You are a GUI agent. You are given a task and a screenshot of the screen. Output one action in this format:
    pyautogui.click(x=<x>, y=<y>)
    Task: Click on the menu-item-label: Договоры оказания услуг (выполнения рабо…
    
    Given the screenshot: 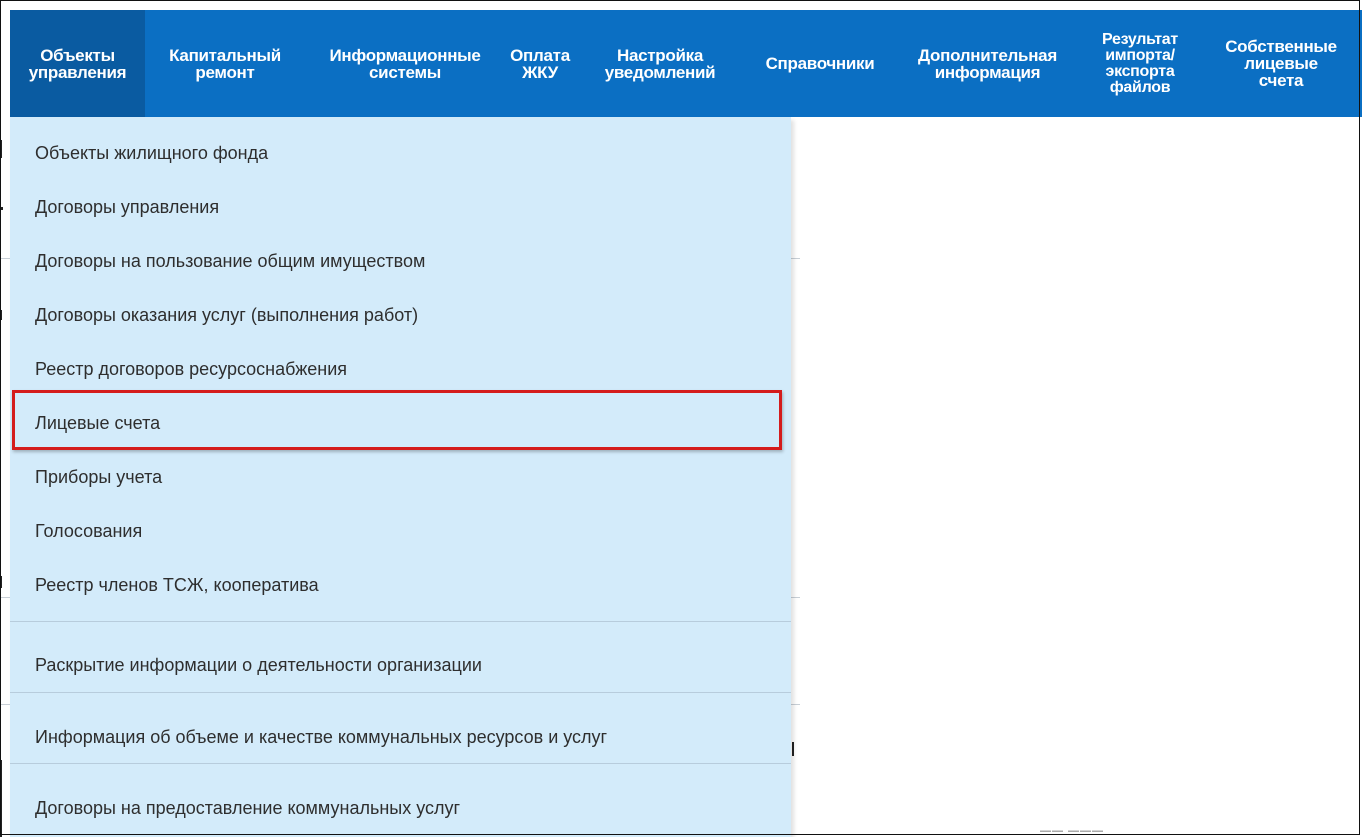 What is the action you would take?
    pyautogui.click(x=227, y=314)
    